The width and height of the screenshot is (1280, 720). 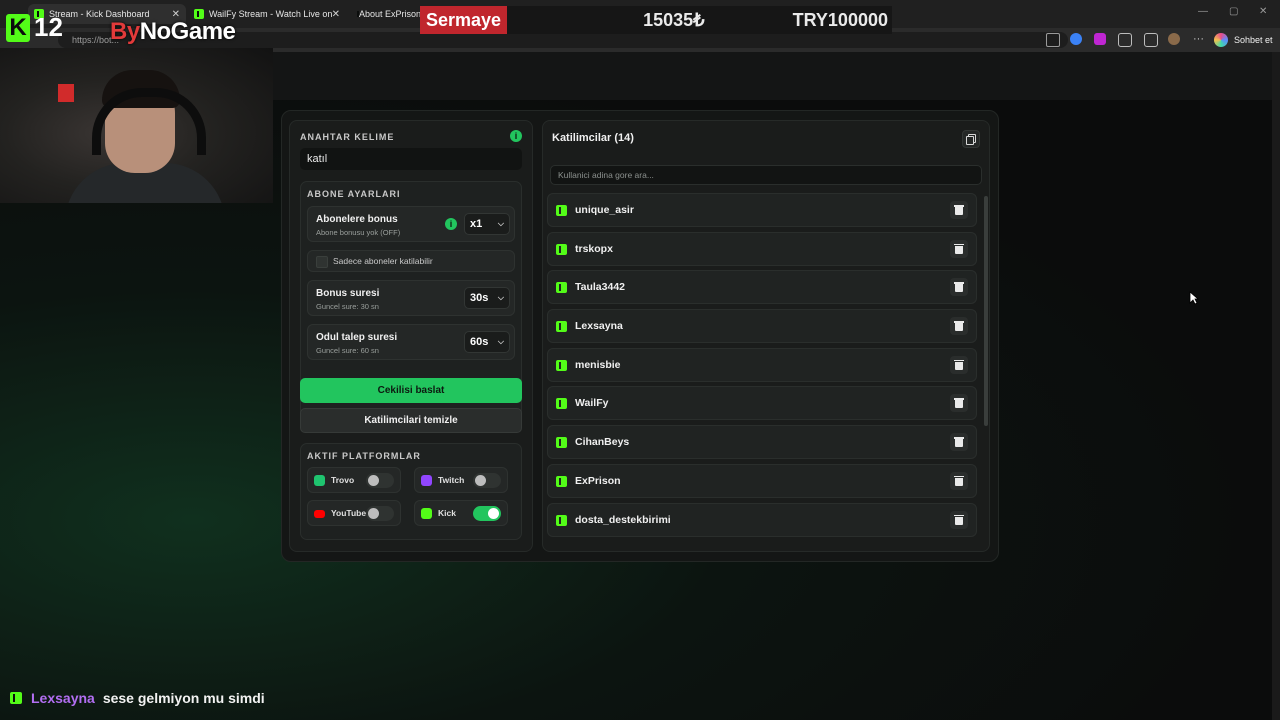 What do you see at coordinates (426, 480) in the screenshot?
I see `twitch-icon` at bounding box center [426, 480].